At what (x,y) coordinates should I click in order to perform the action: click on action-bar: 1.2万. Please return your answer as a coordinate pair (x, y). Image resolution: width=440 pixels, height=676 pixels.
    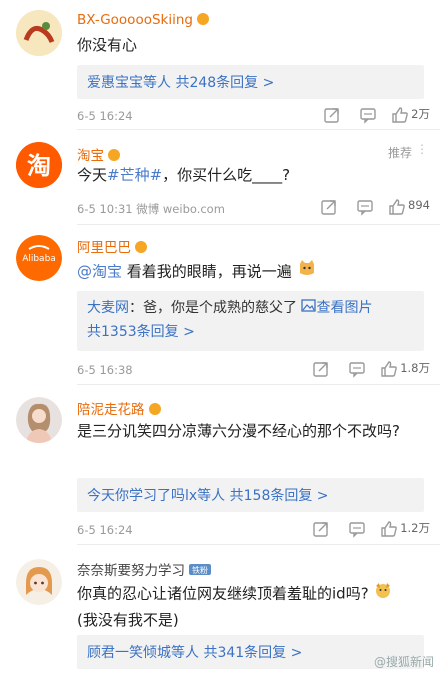
    Looking at the image, I should click on (364, 529).